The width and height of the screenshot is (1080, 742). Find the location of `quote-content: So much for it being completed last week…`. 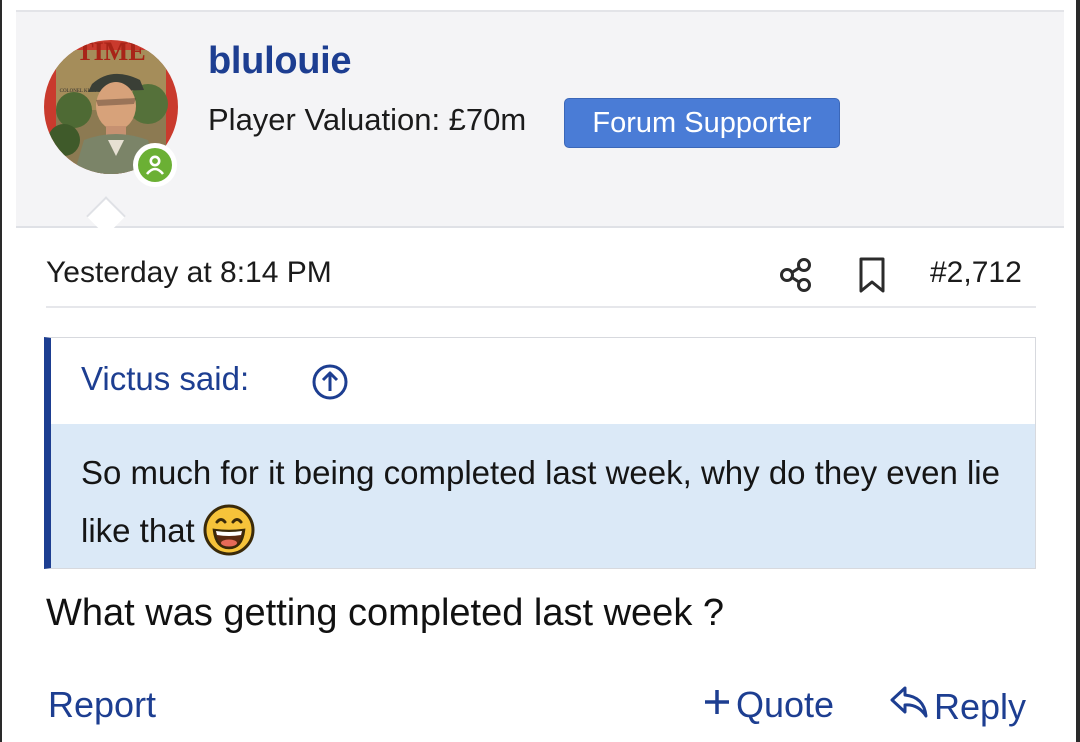

quote-content: So much for it being completed last week… is located at coordinates (546, 502).